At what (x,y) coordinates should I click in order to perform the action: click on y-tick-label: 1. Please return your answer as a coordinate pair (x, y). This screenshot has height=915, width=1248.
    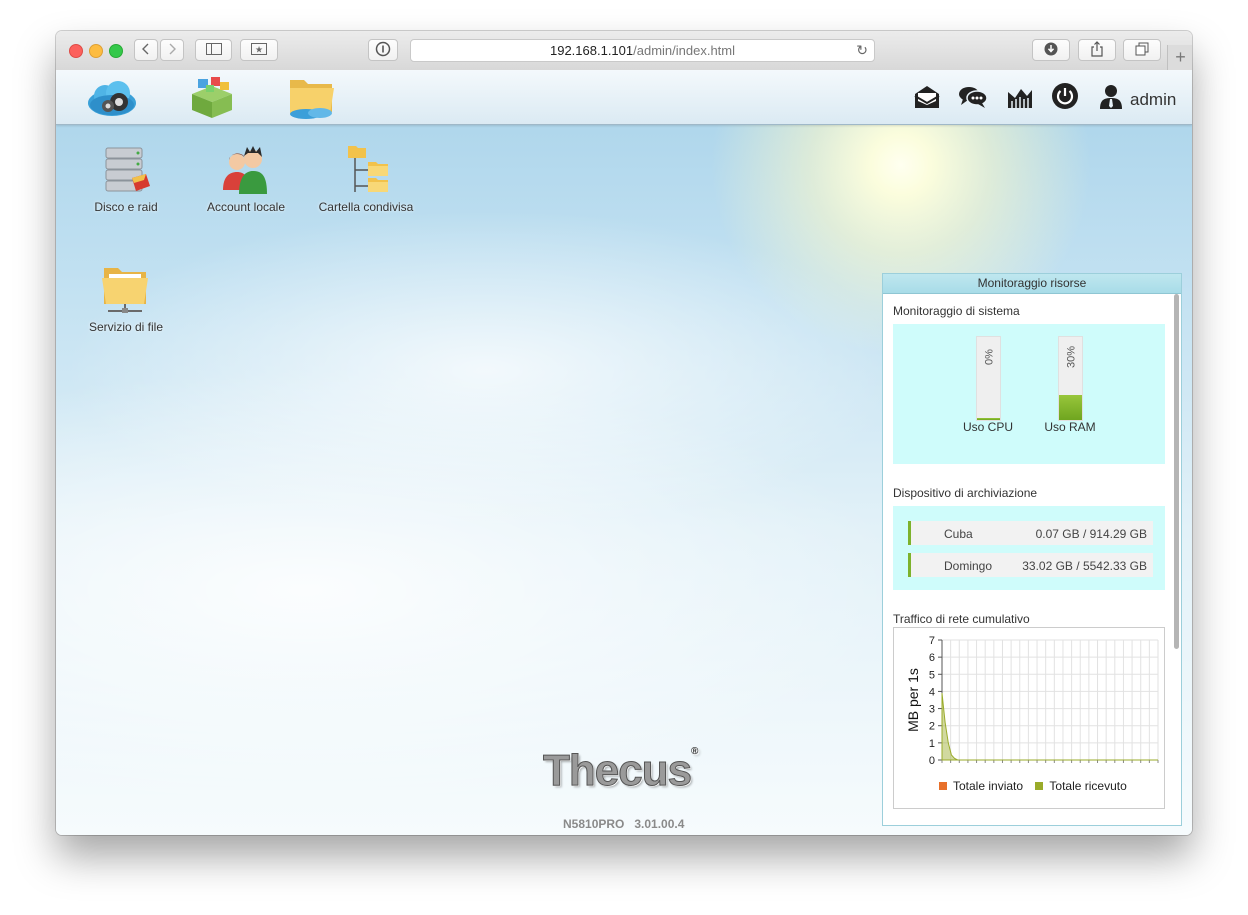
    Looking at the image, I should click on (932, 744).